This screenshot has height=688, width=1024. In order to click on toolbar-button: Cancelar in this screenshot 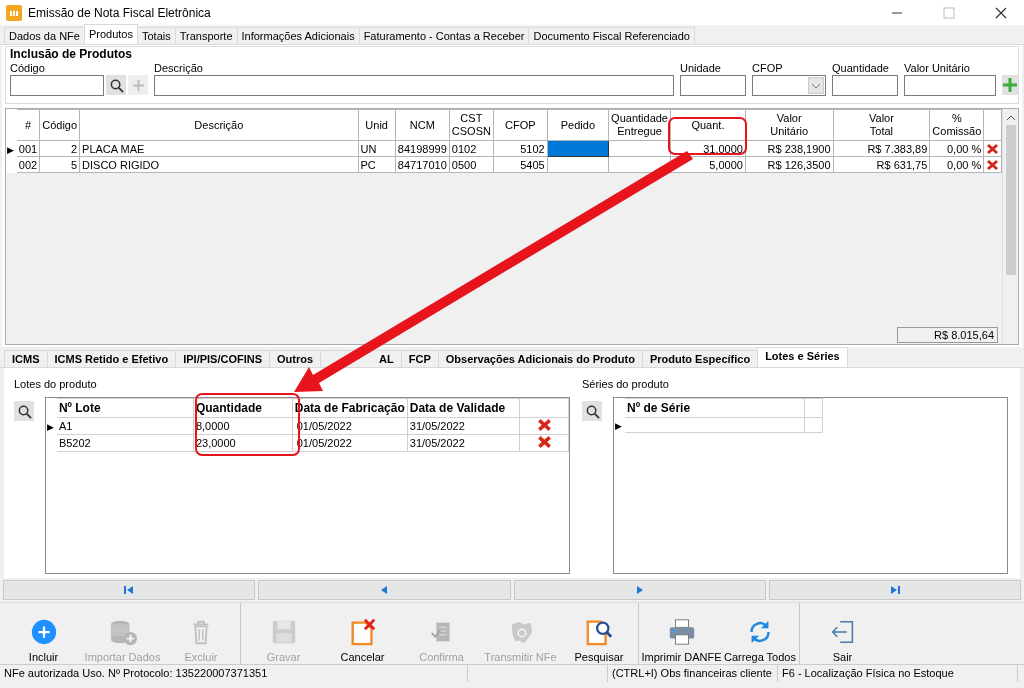, I will do `click(362, 633)`.